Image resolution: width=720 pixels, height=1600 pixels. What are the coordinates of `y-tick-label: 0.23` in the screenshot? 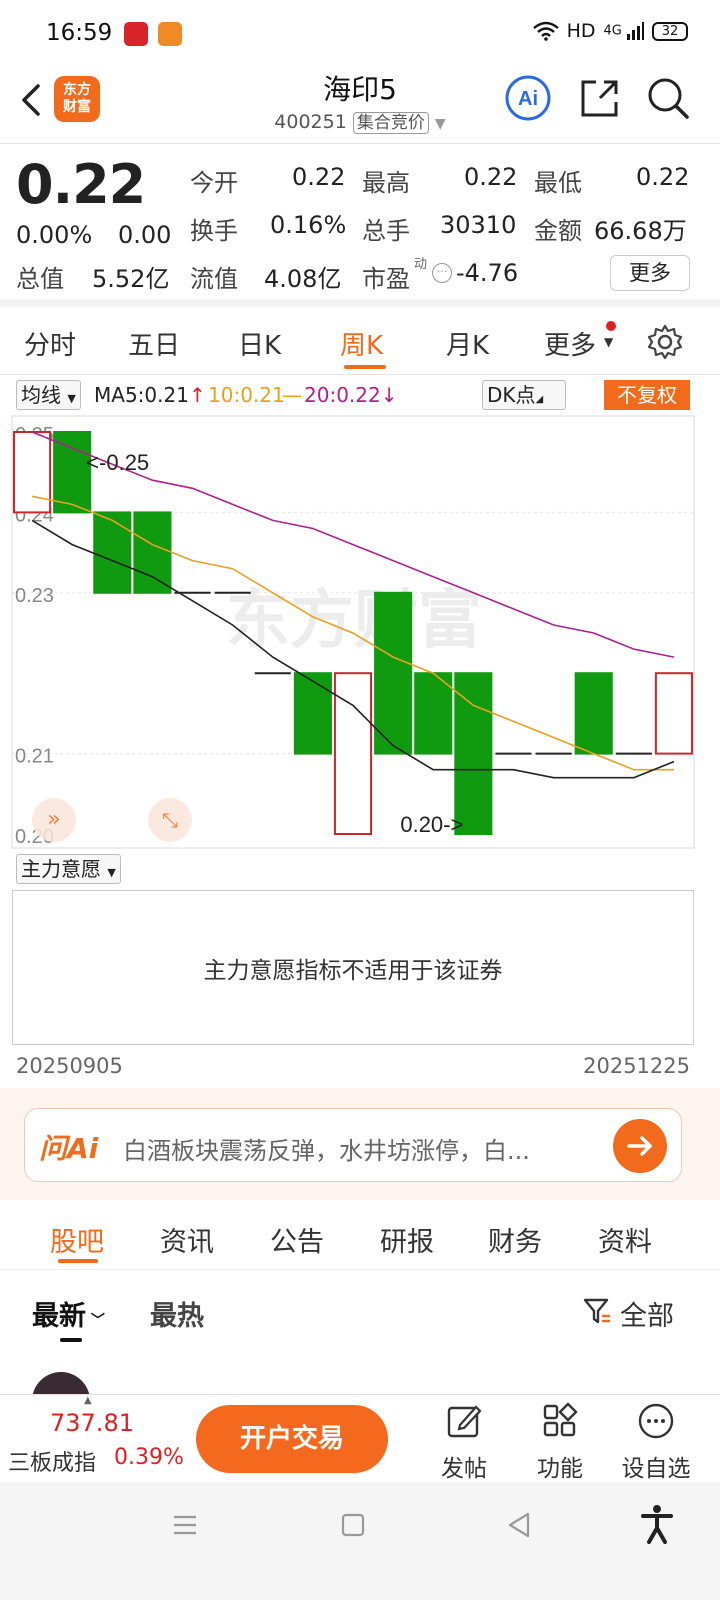 It's located at (34, 596).